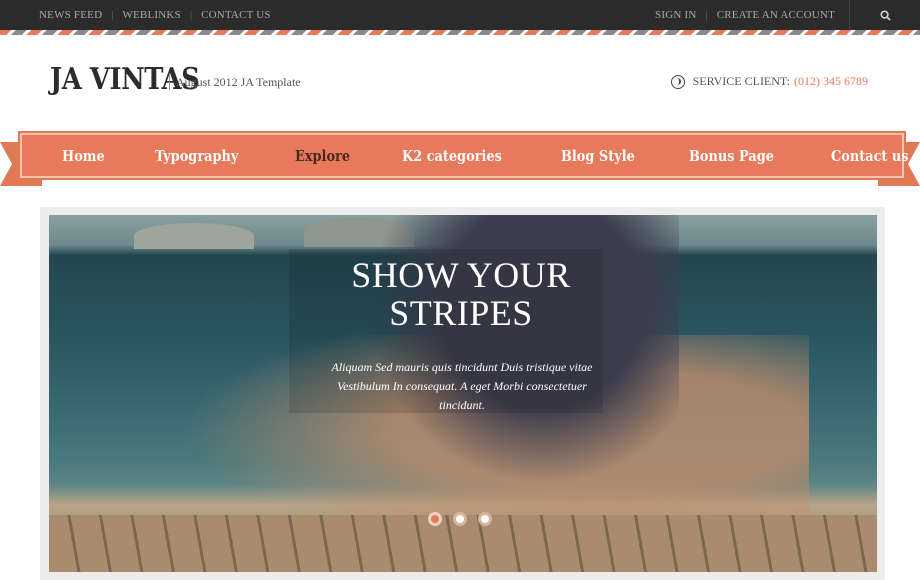  What do you see at coordinates (151, 15) in the screenshot?
I see `weblinks-link: WEBLINKS` at bounding box center [151, 15].